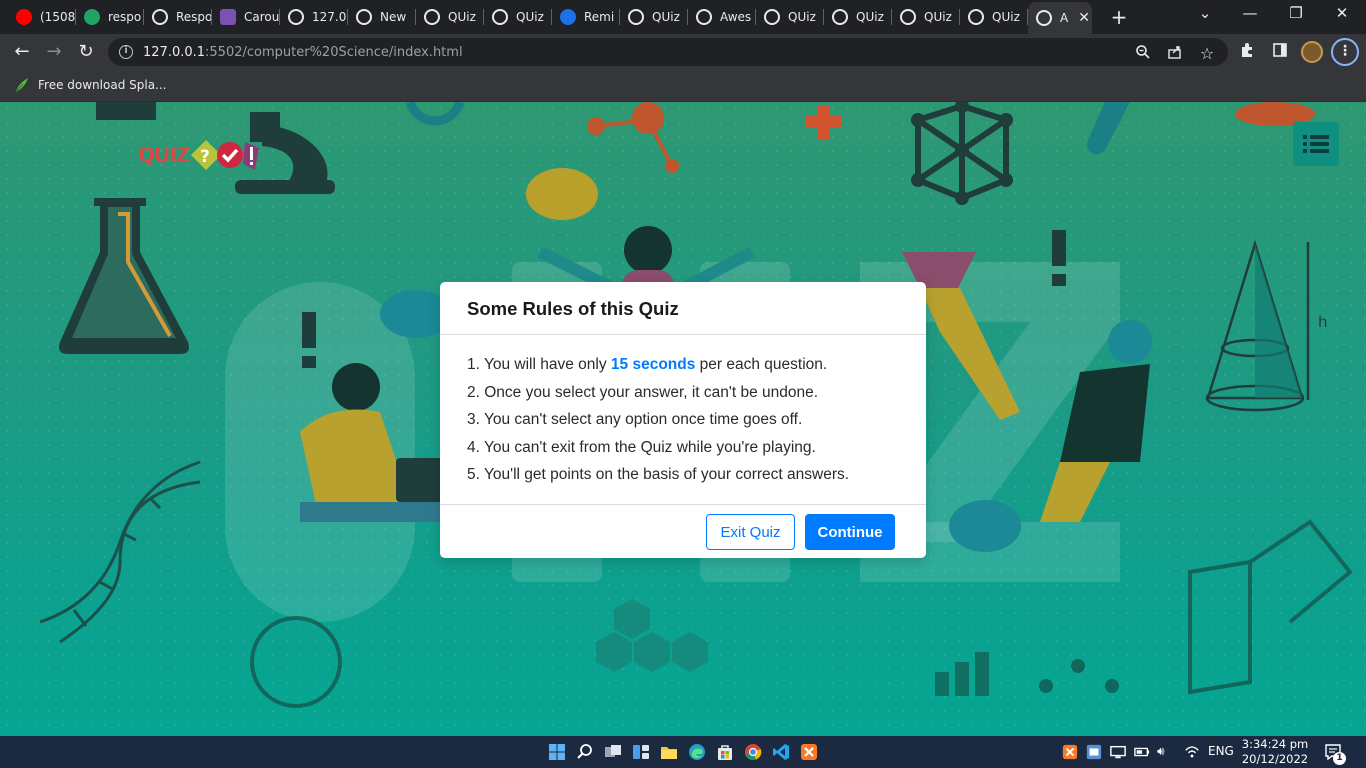 The image size is (1366, 768). What do you see at coordinates (539, 364) in the screenshot?
I see `rule-text: 1. You will have only` at bounding box center [539, 364].